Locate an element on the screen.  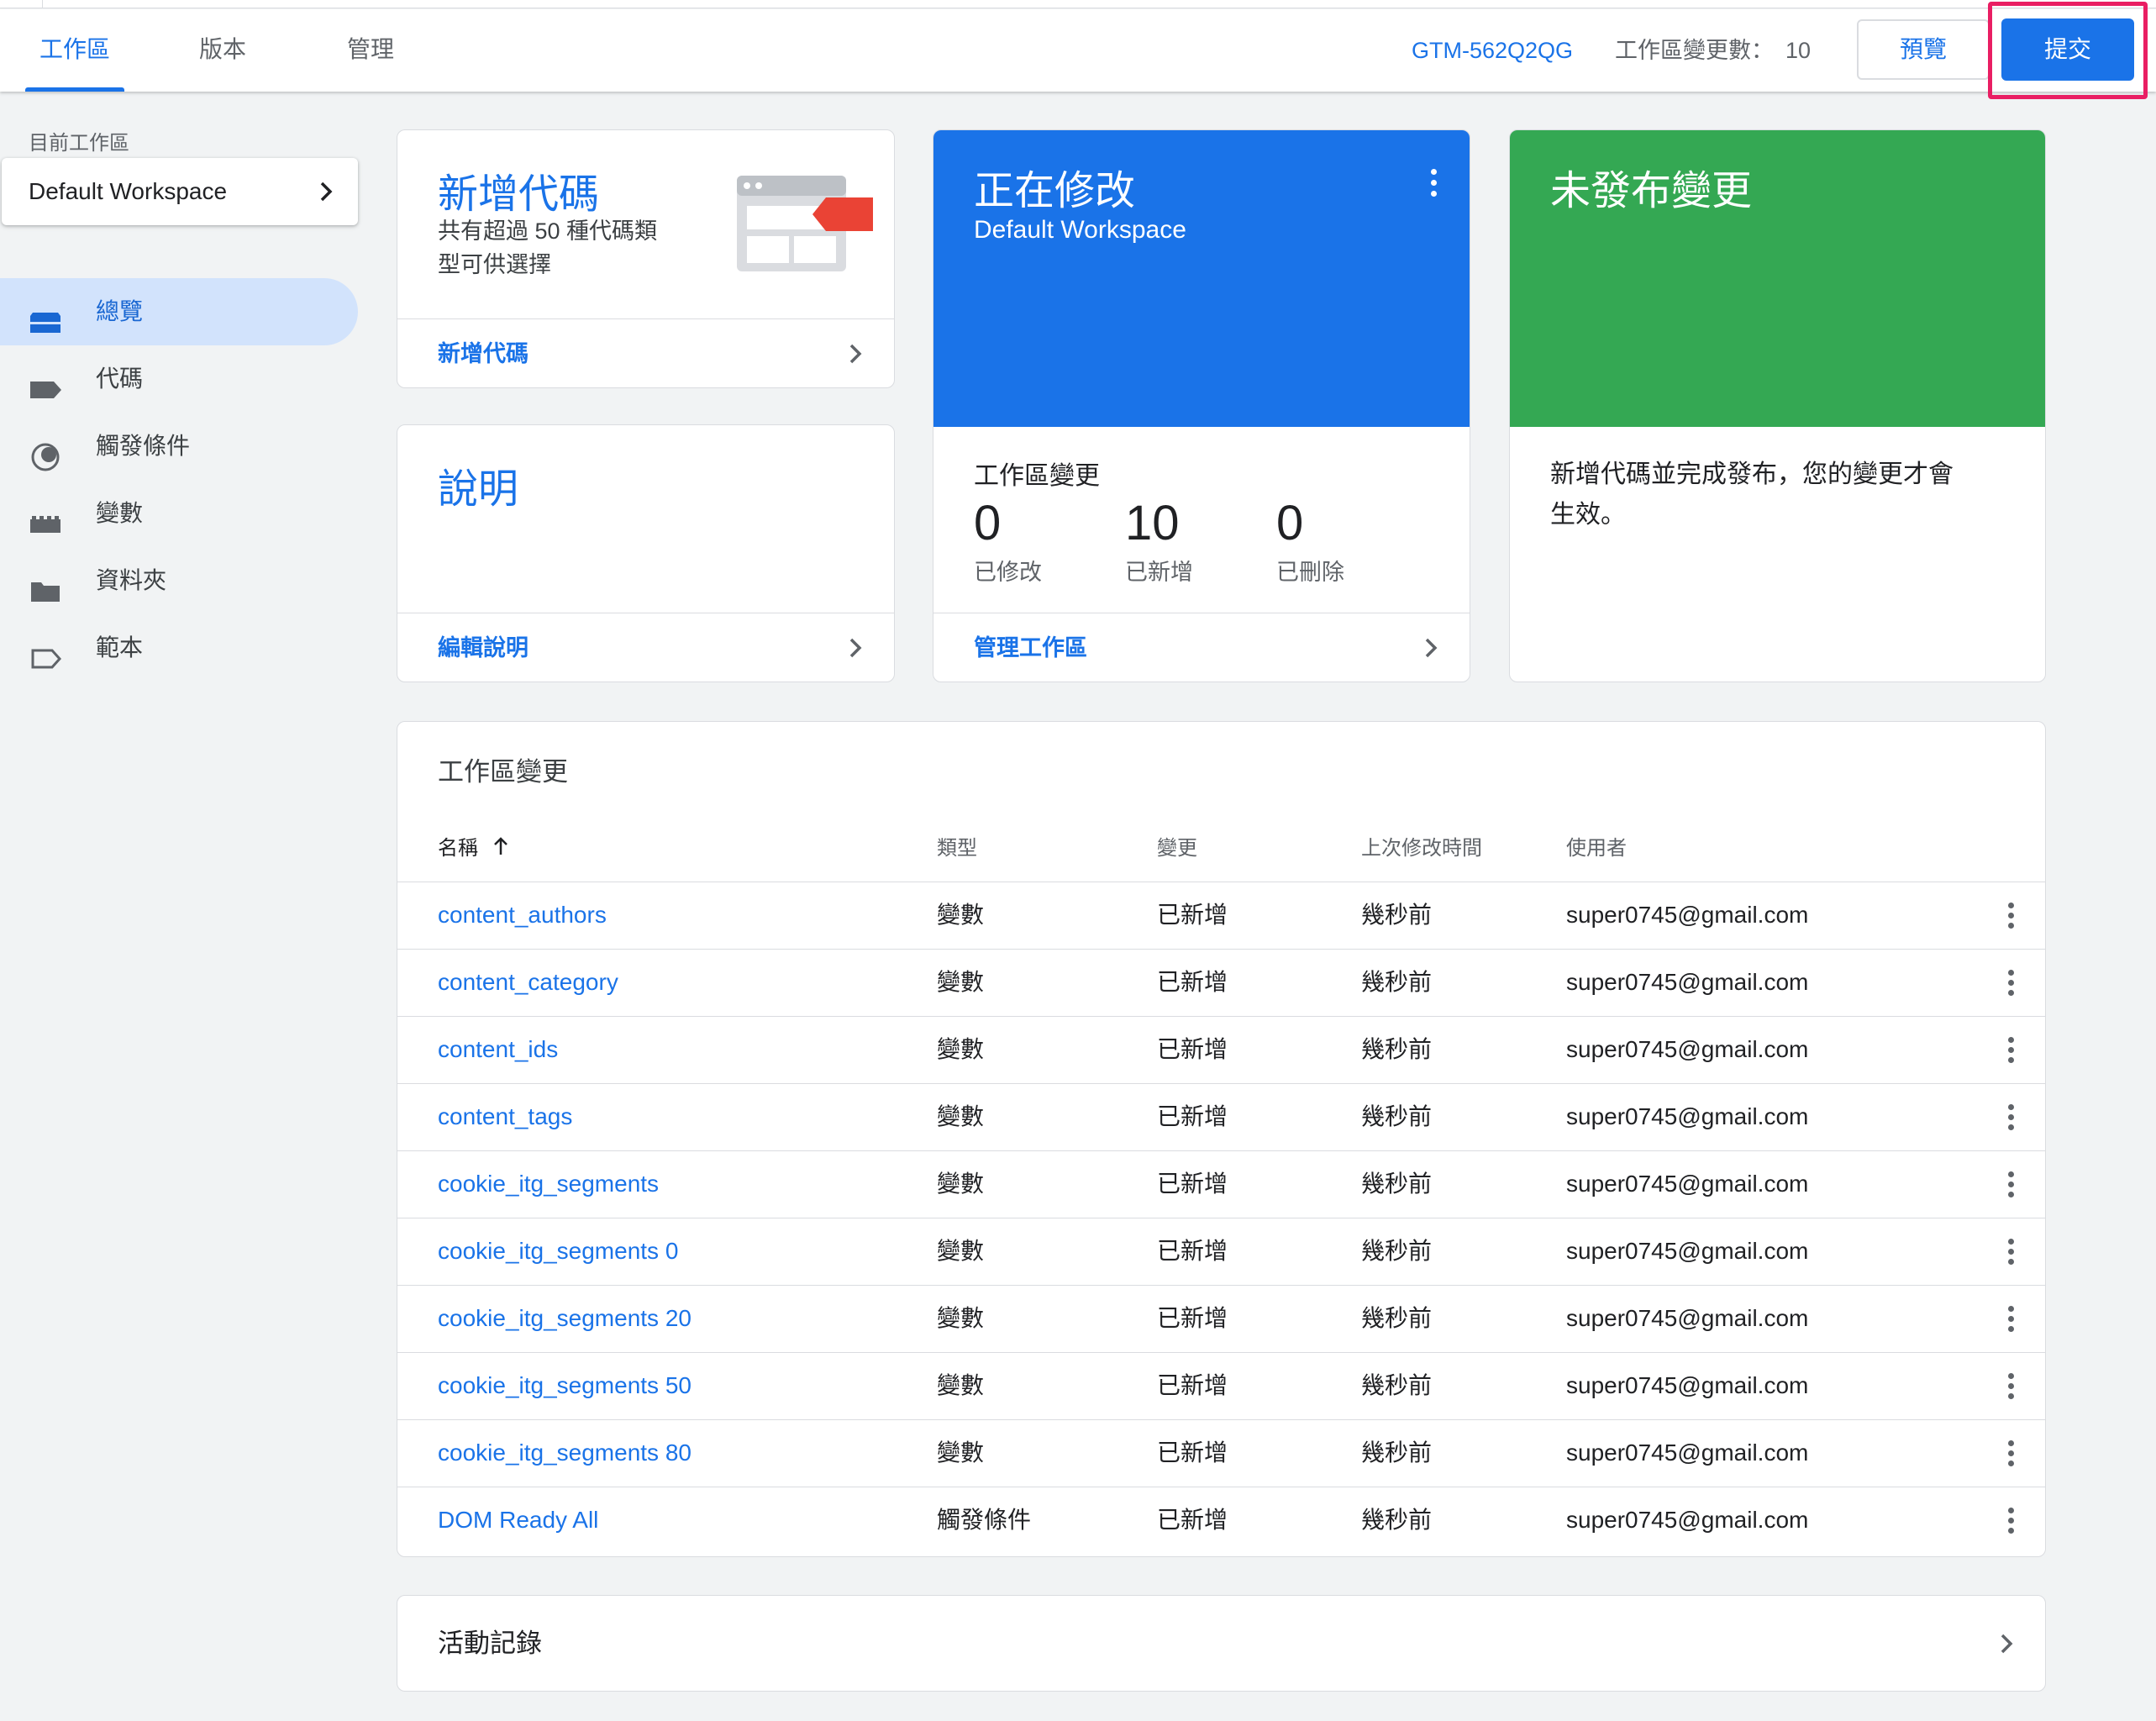
row-name-link: cookie_itg_segments 80 is located at coordinates (564, 1453).